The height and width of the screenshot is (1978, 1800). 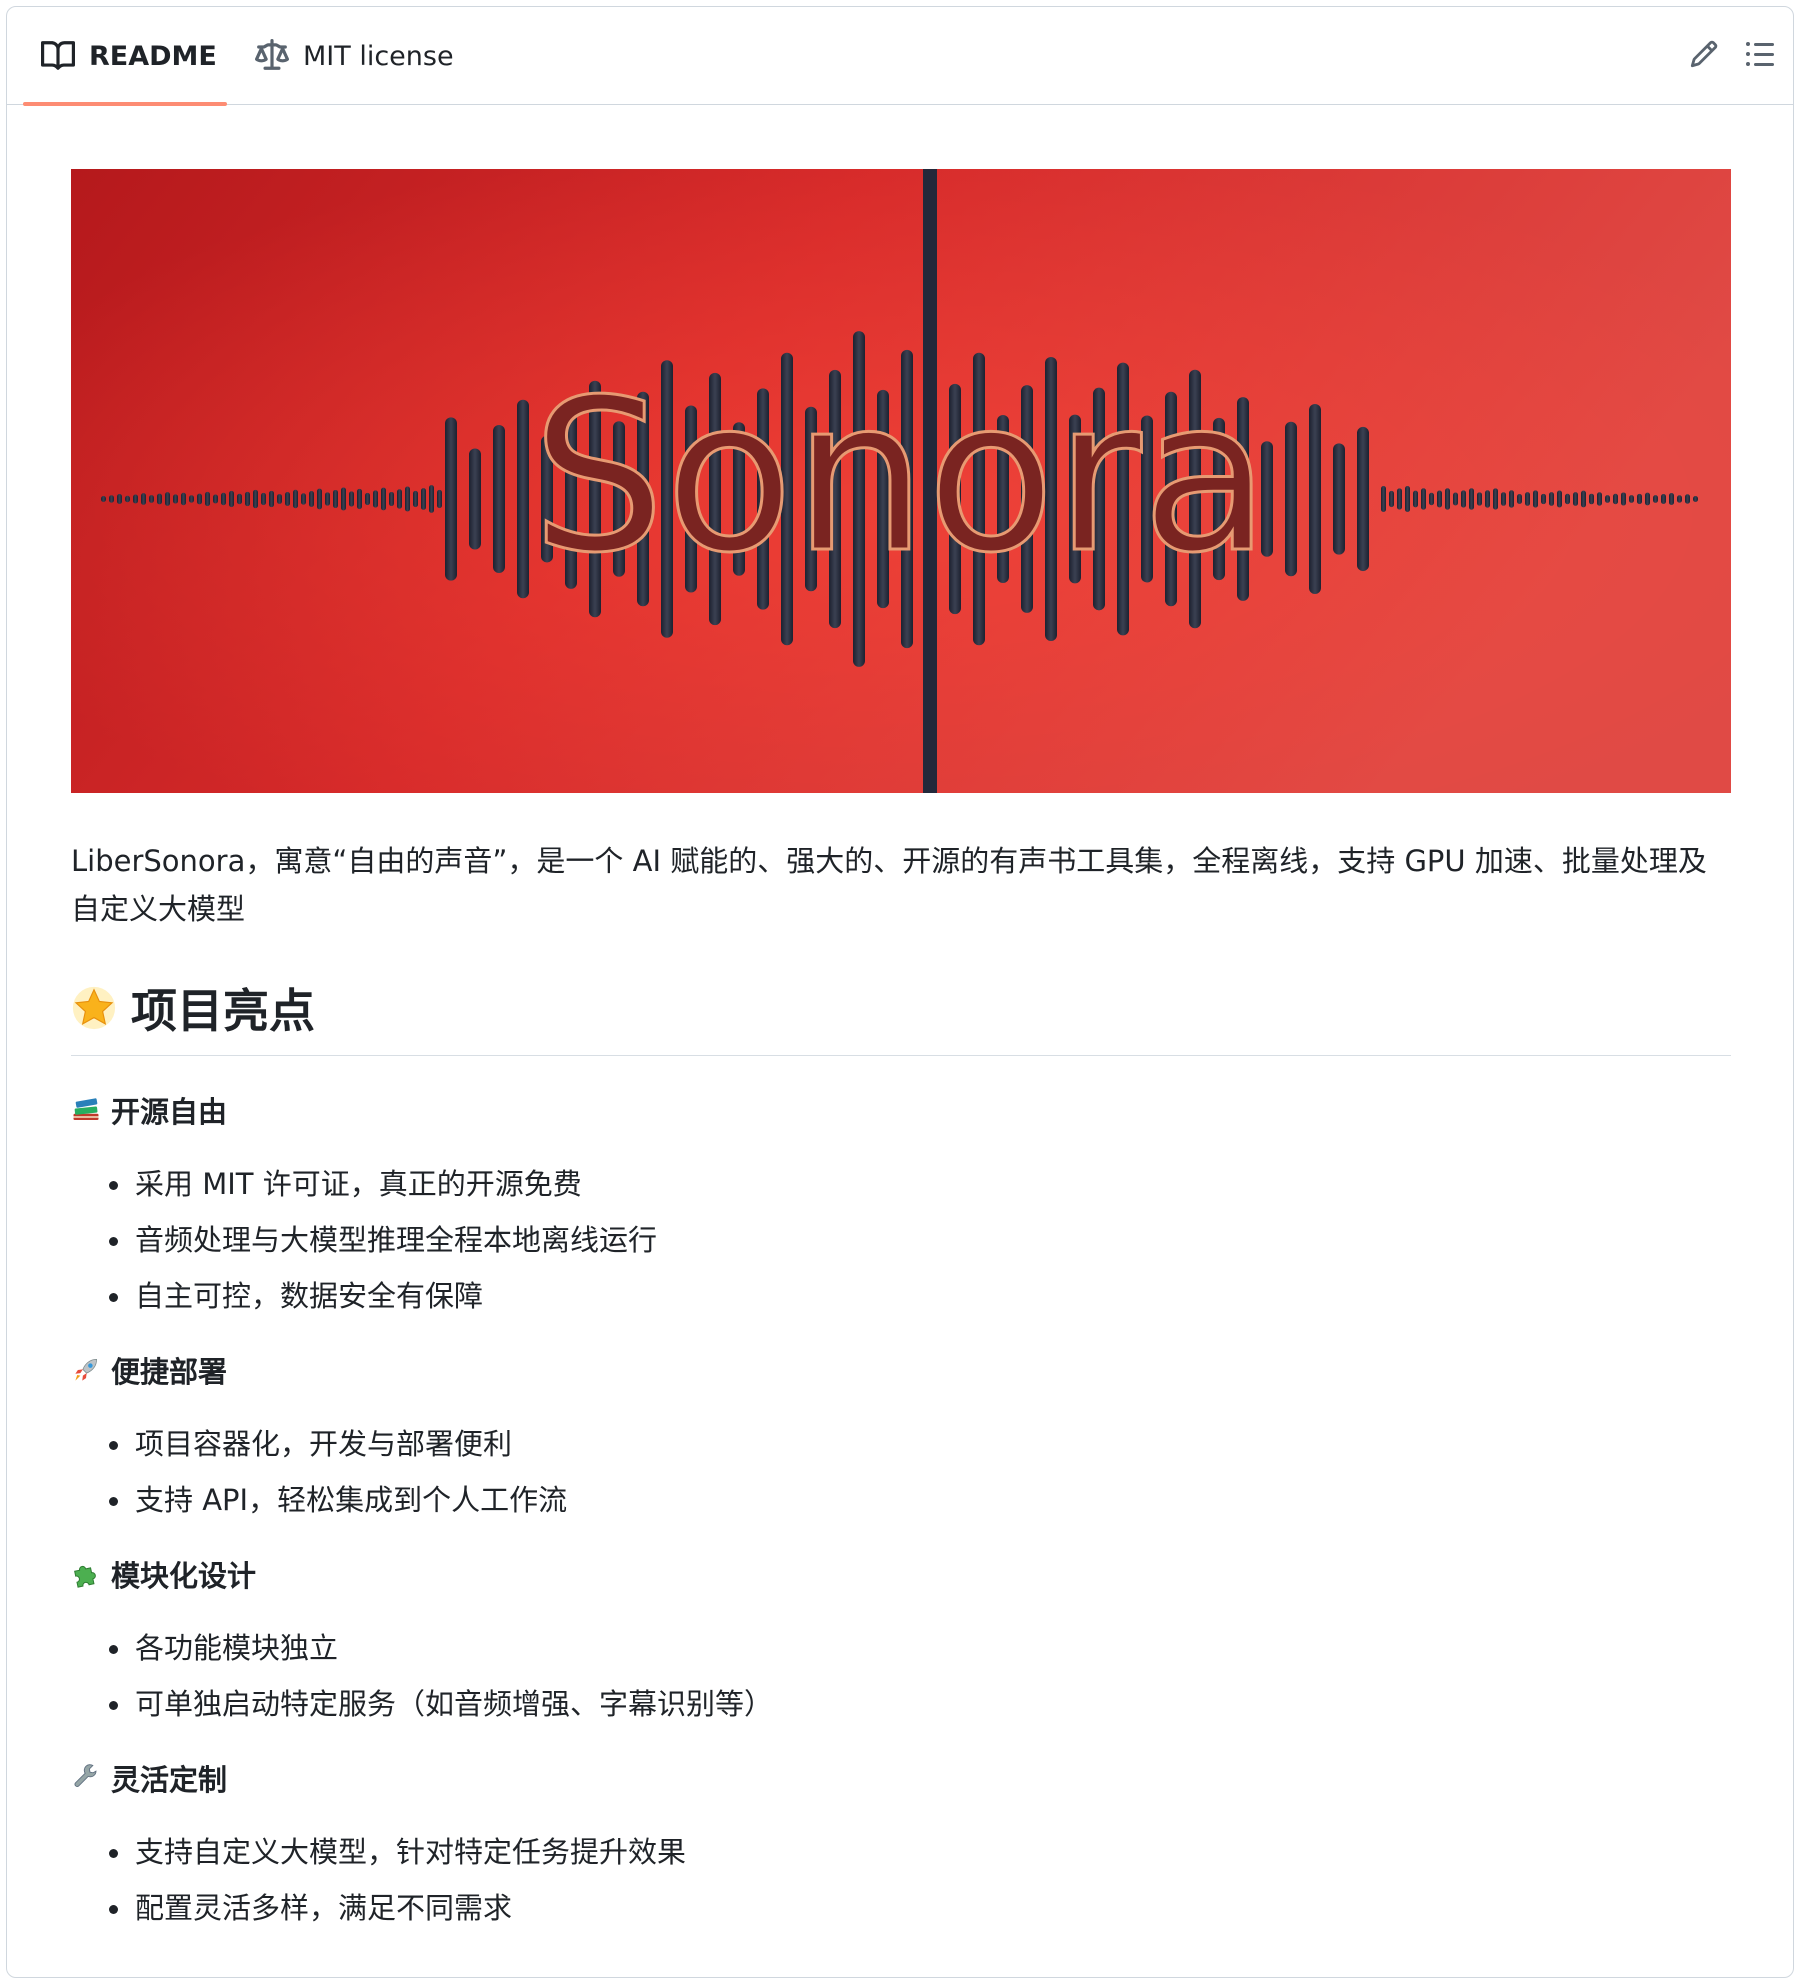 What do you see at coordinates (153, 56) in the screenshot?
I see `tab-readme-label: README` at bounding box center [153, 56].